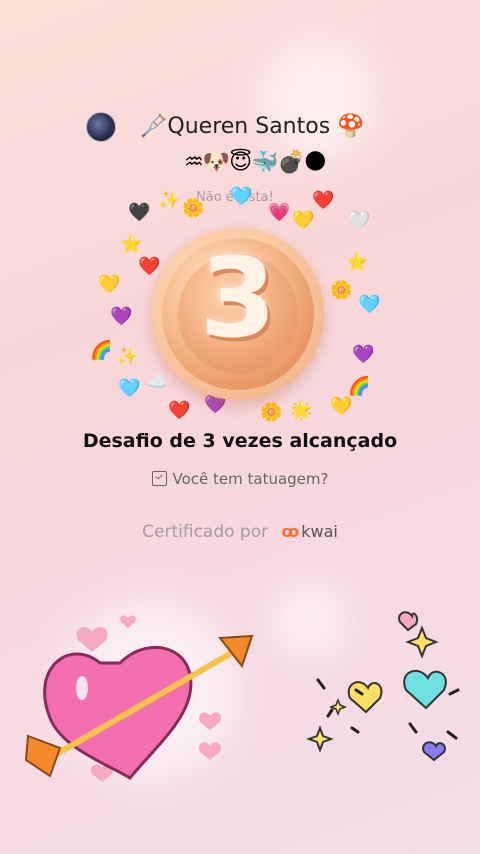 The width and height of the screenshot is (480, 854). I want to click on challenge-title: Desafio de 3 vezes alcançado, so click(240, 441).